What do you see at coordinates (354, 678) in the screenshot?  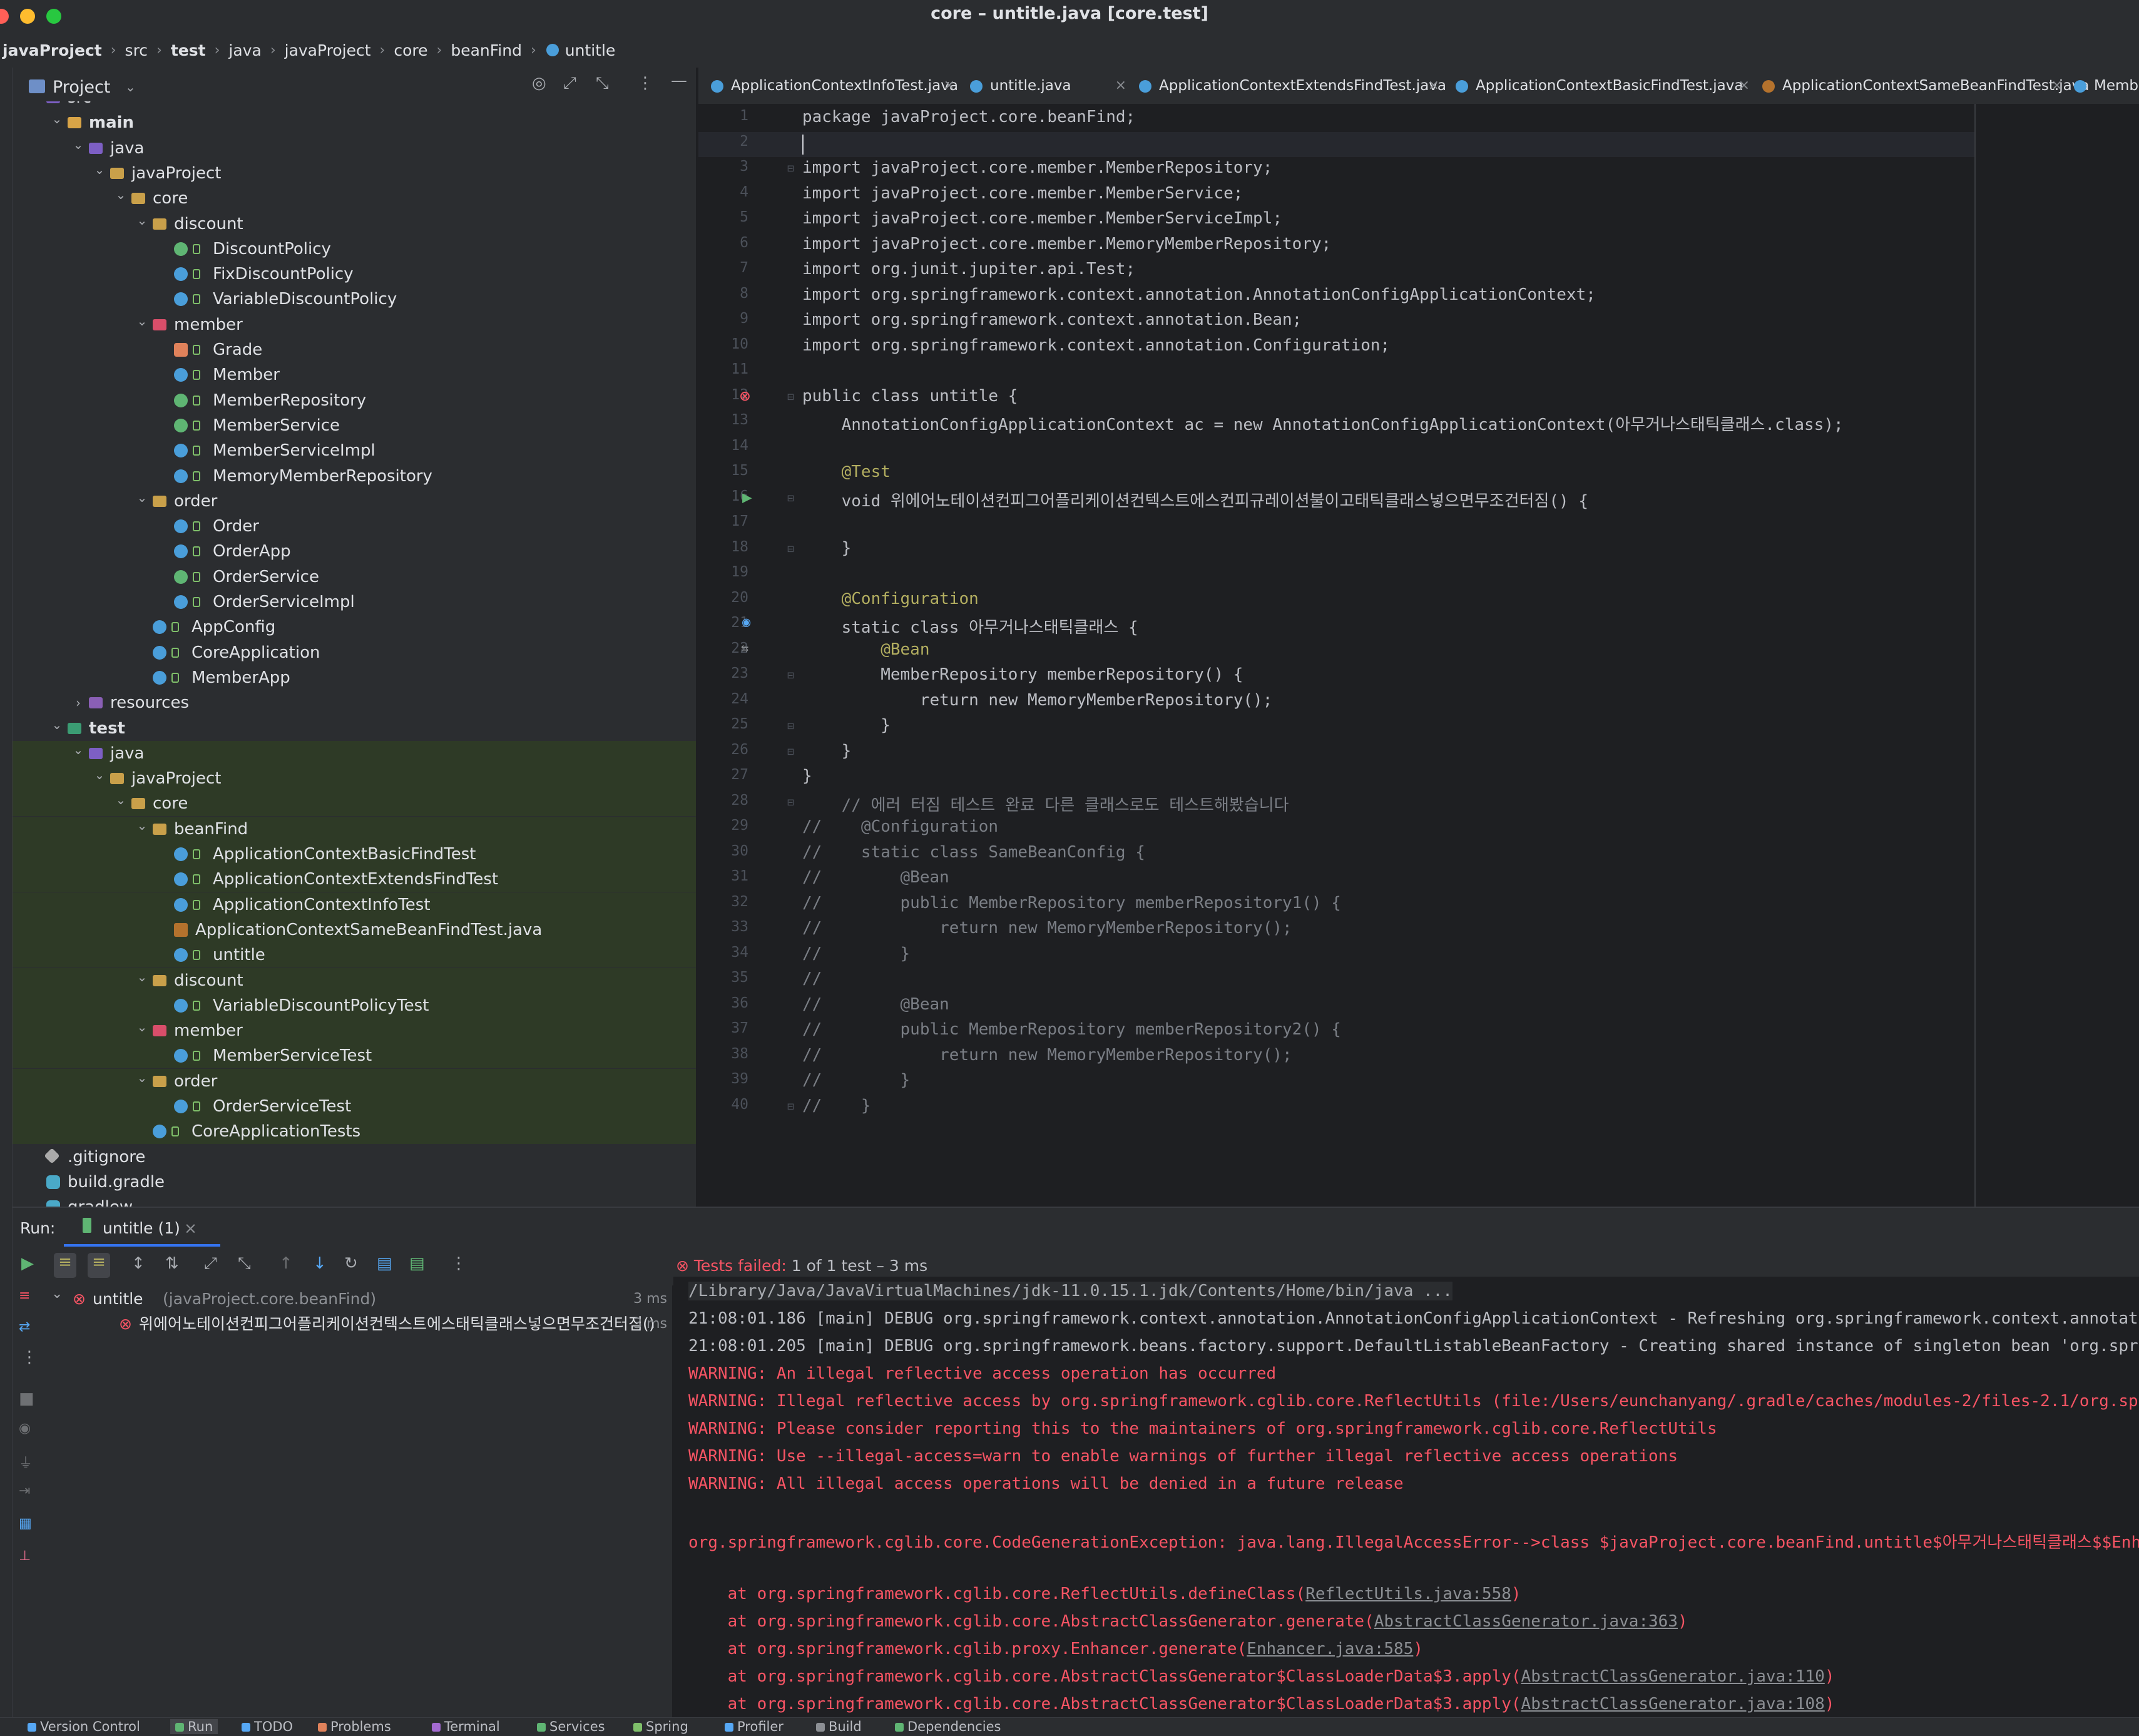 I see `tree-item: MemberApp` at bounding box center [354, 678].